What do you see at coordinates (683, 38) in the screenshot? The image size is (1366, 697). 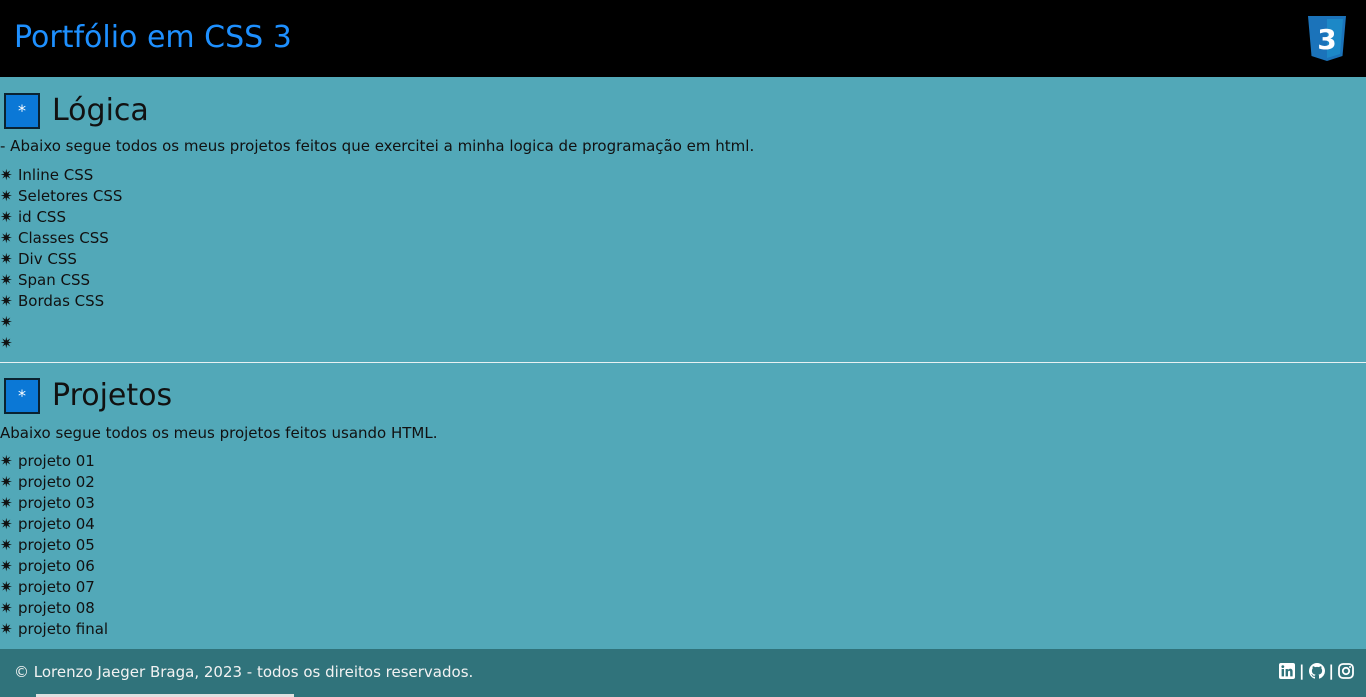 I see `site-header: Portfólio em CSS 3 3` at bounding box center [683, 38].